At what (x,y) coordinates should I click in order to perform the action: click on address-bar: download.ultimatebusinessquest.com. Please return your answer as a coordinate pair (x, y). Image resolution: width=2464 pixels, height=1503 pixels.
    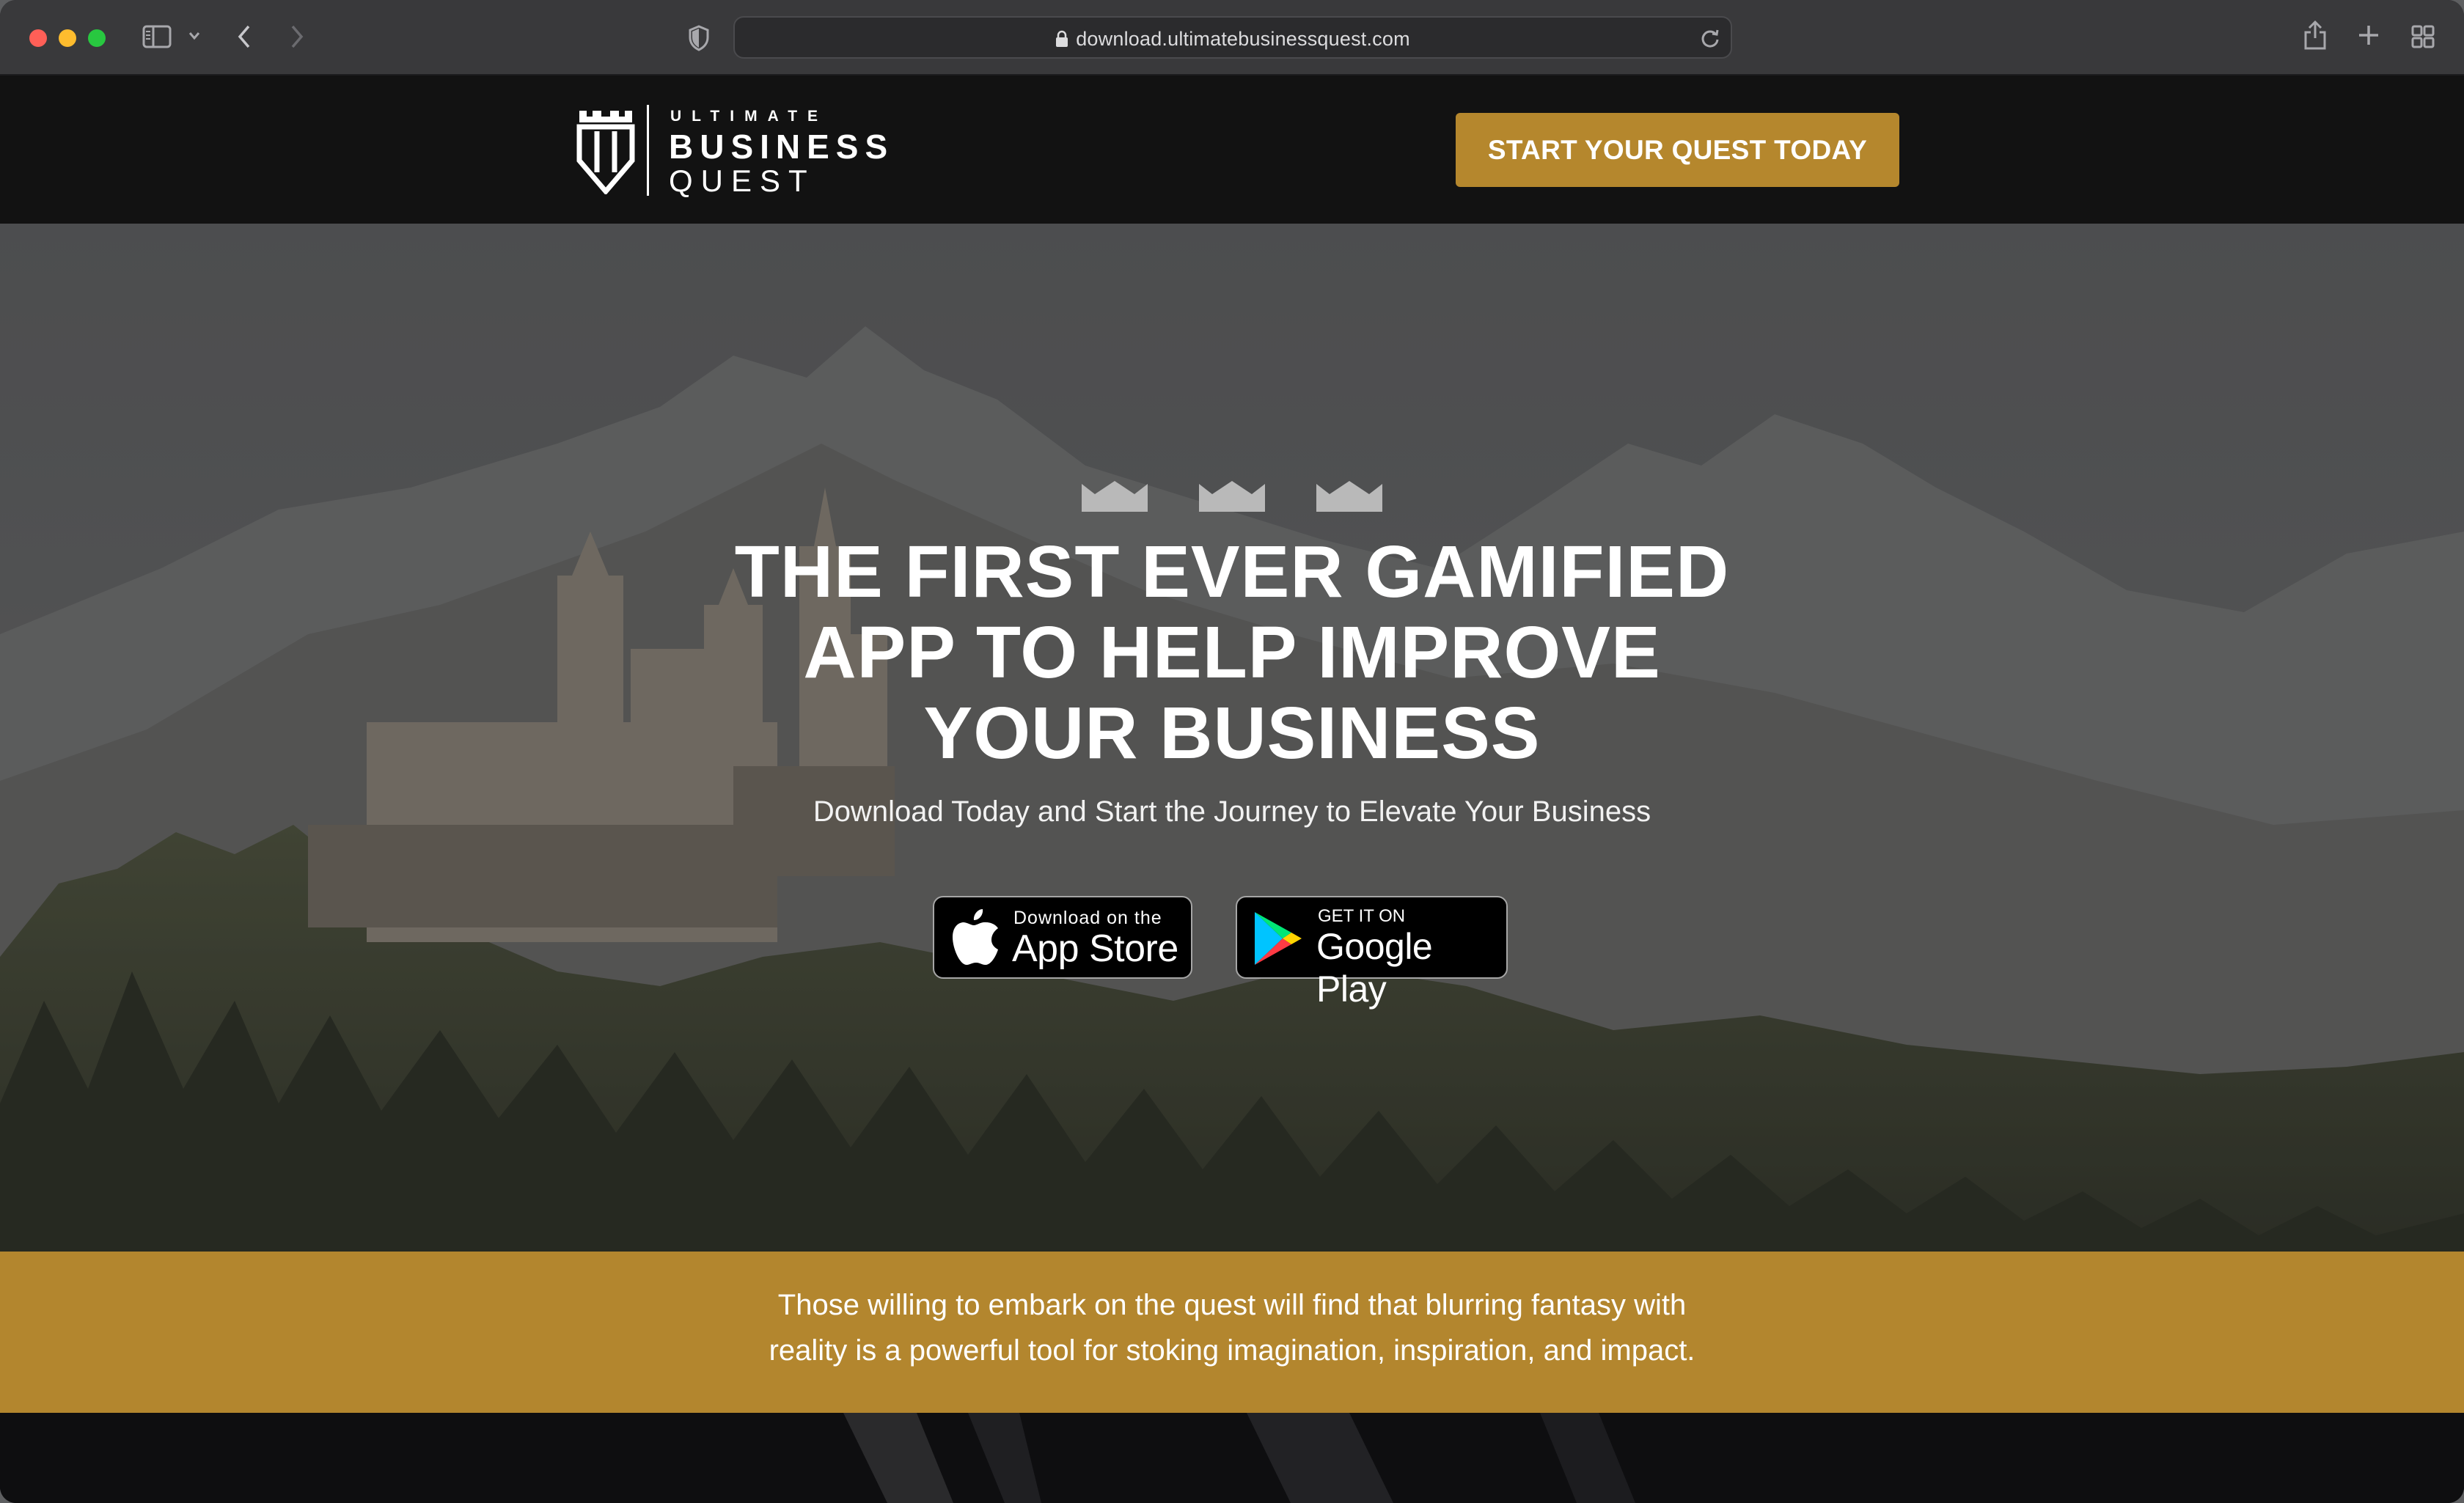
    Looking at the image, I should click on (1232, 37).